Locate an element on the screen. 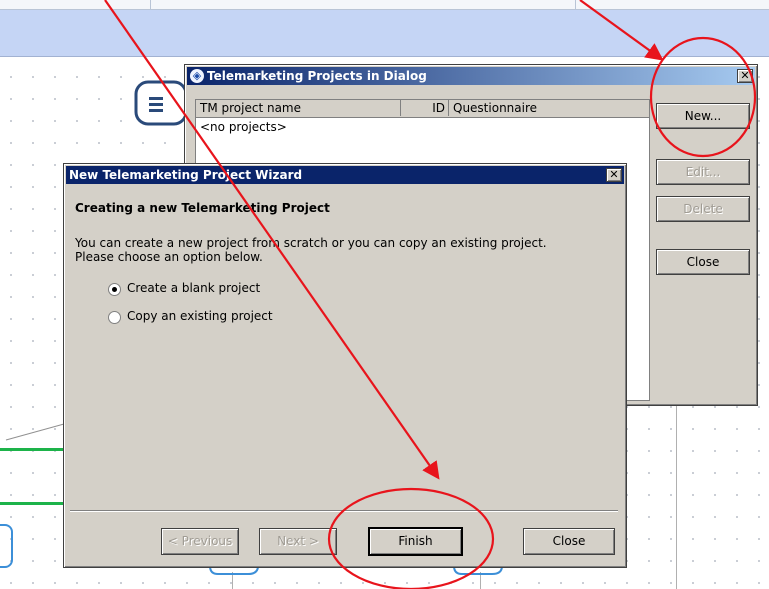  annotation-arrow-to-new is located at coordinates (621, 30).